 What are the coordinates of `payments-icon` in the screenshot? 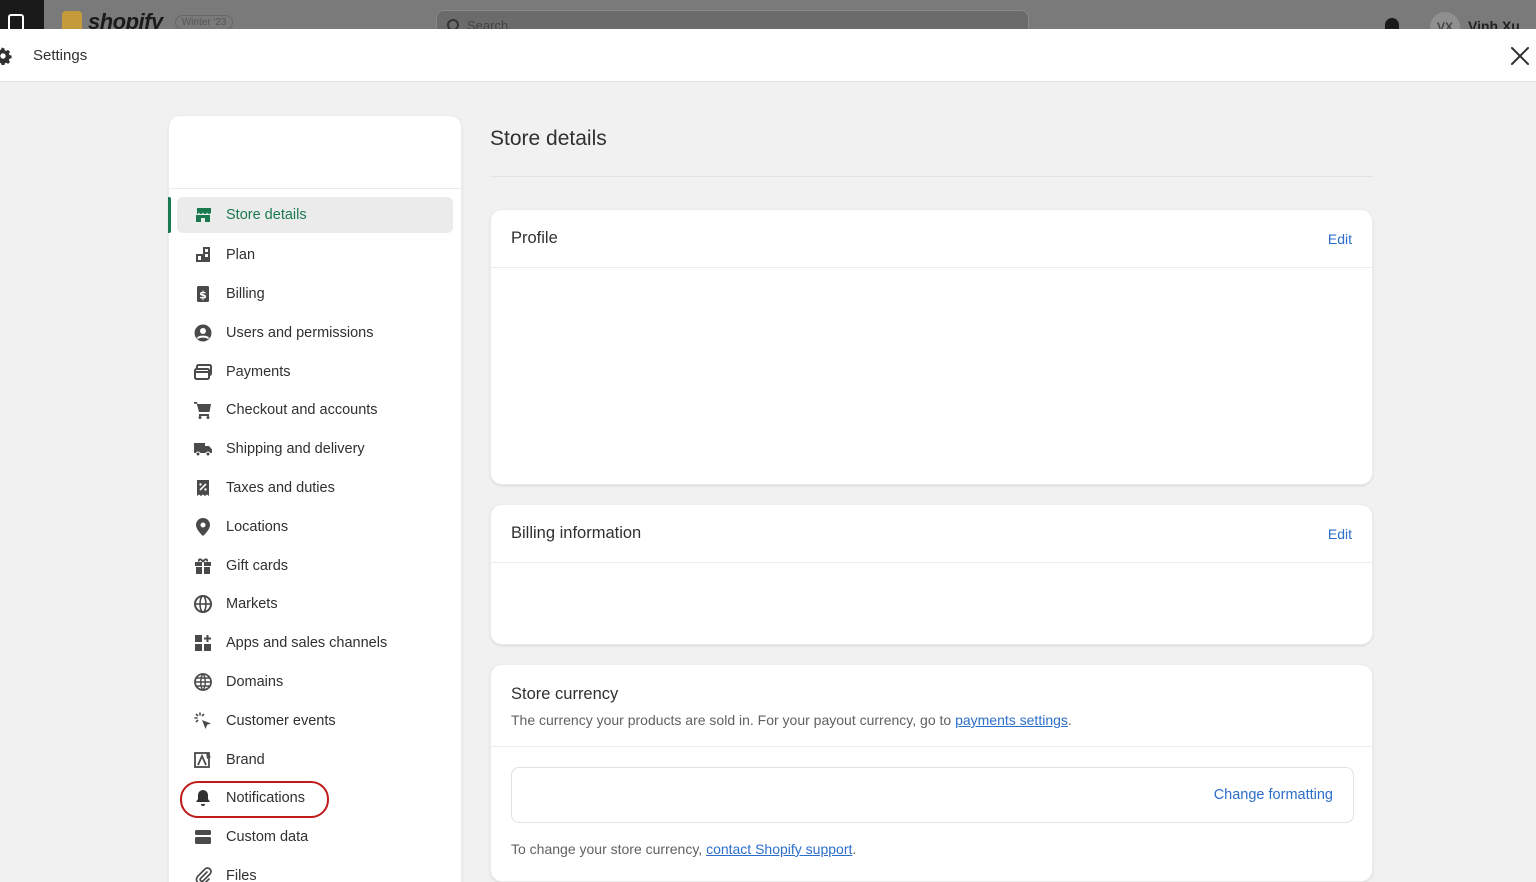 It's located at (203, 372).